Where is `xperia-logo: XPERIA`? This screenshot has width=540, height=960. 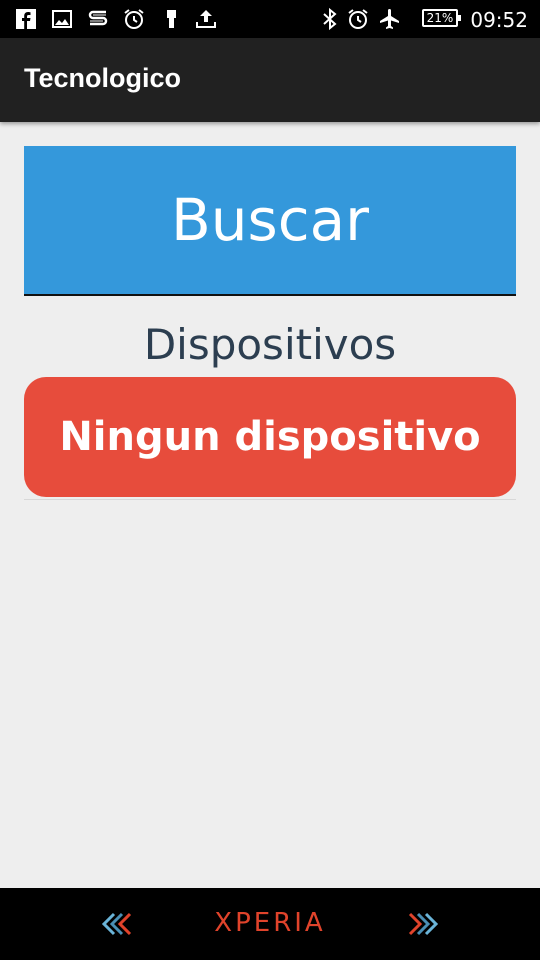 xperia-logo: XPERIA is located at coordinates (270, 923).